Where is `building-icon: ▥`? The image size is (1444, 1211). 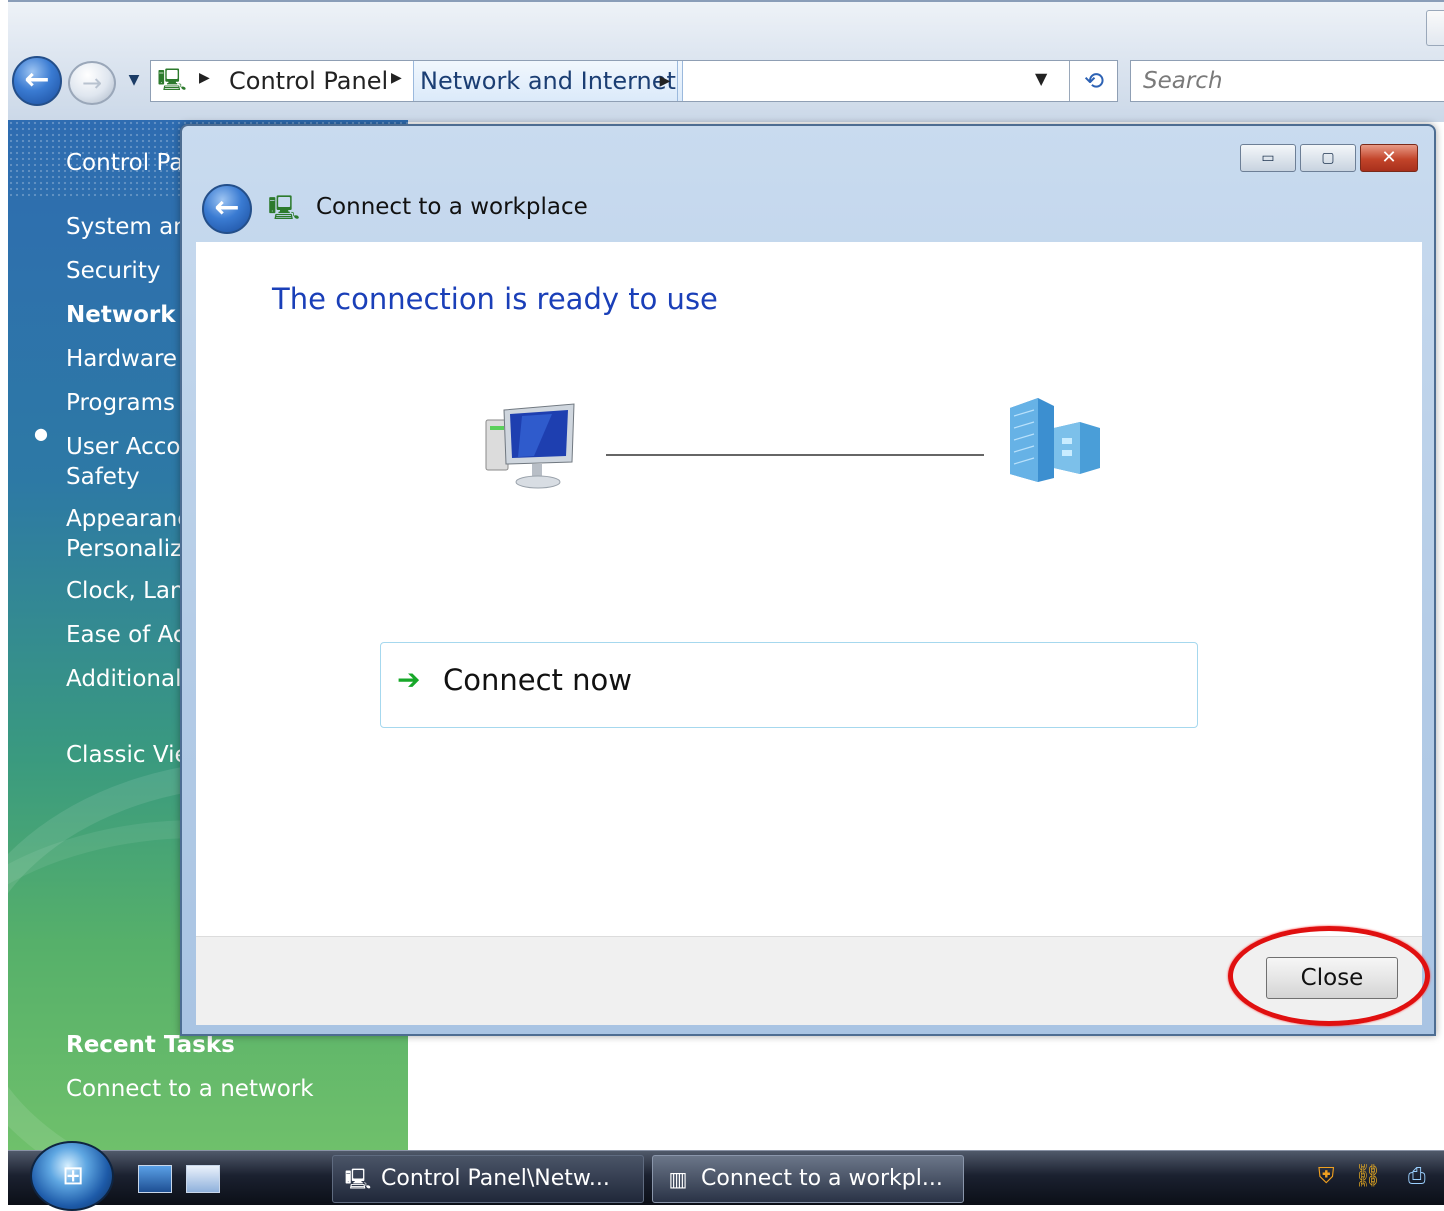
building-icon: ▥ is located at coordinates (678, 1179).